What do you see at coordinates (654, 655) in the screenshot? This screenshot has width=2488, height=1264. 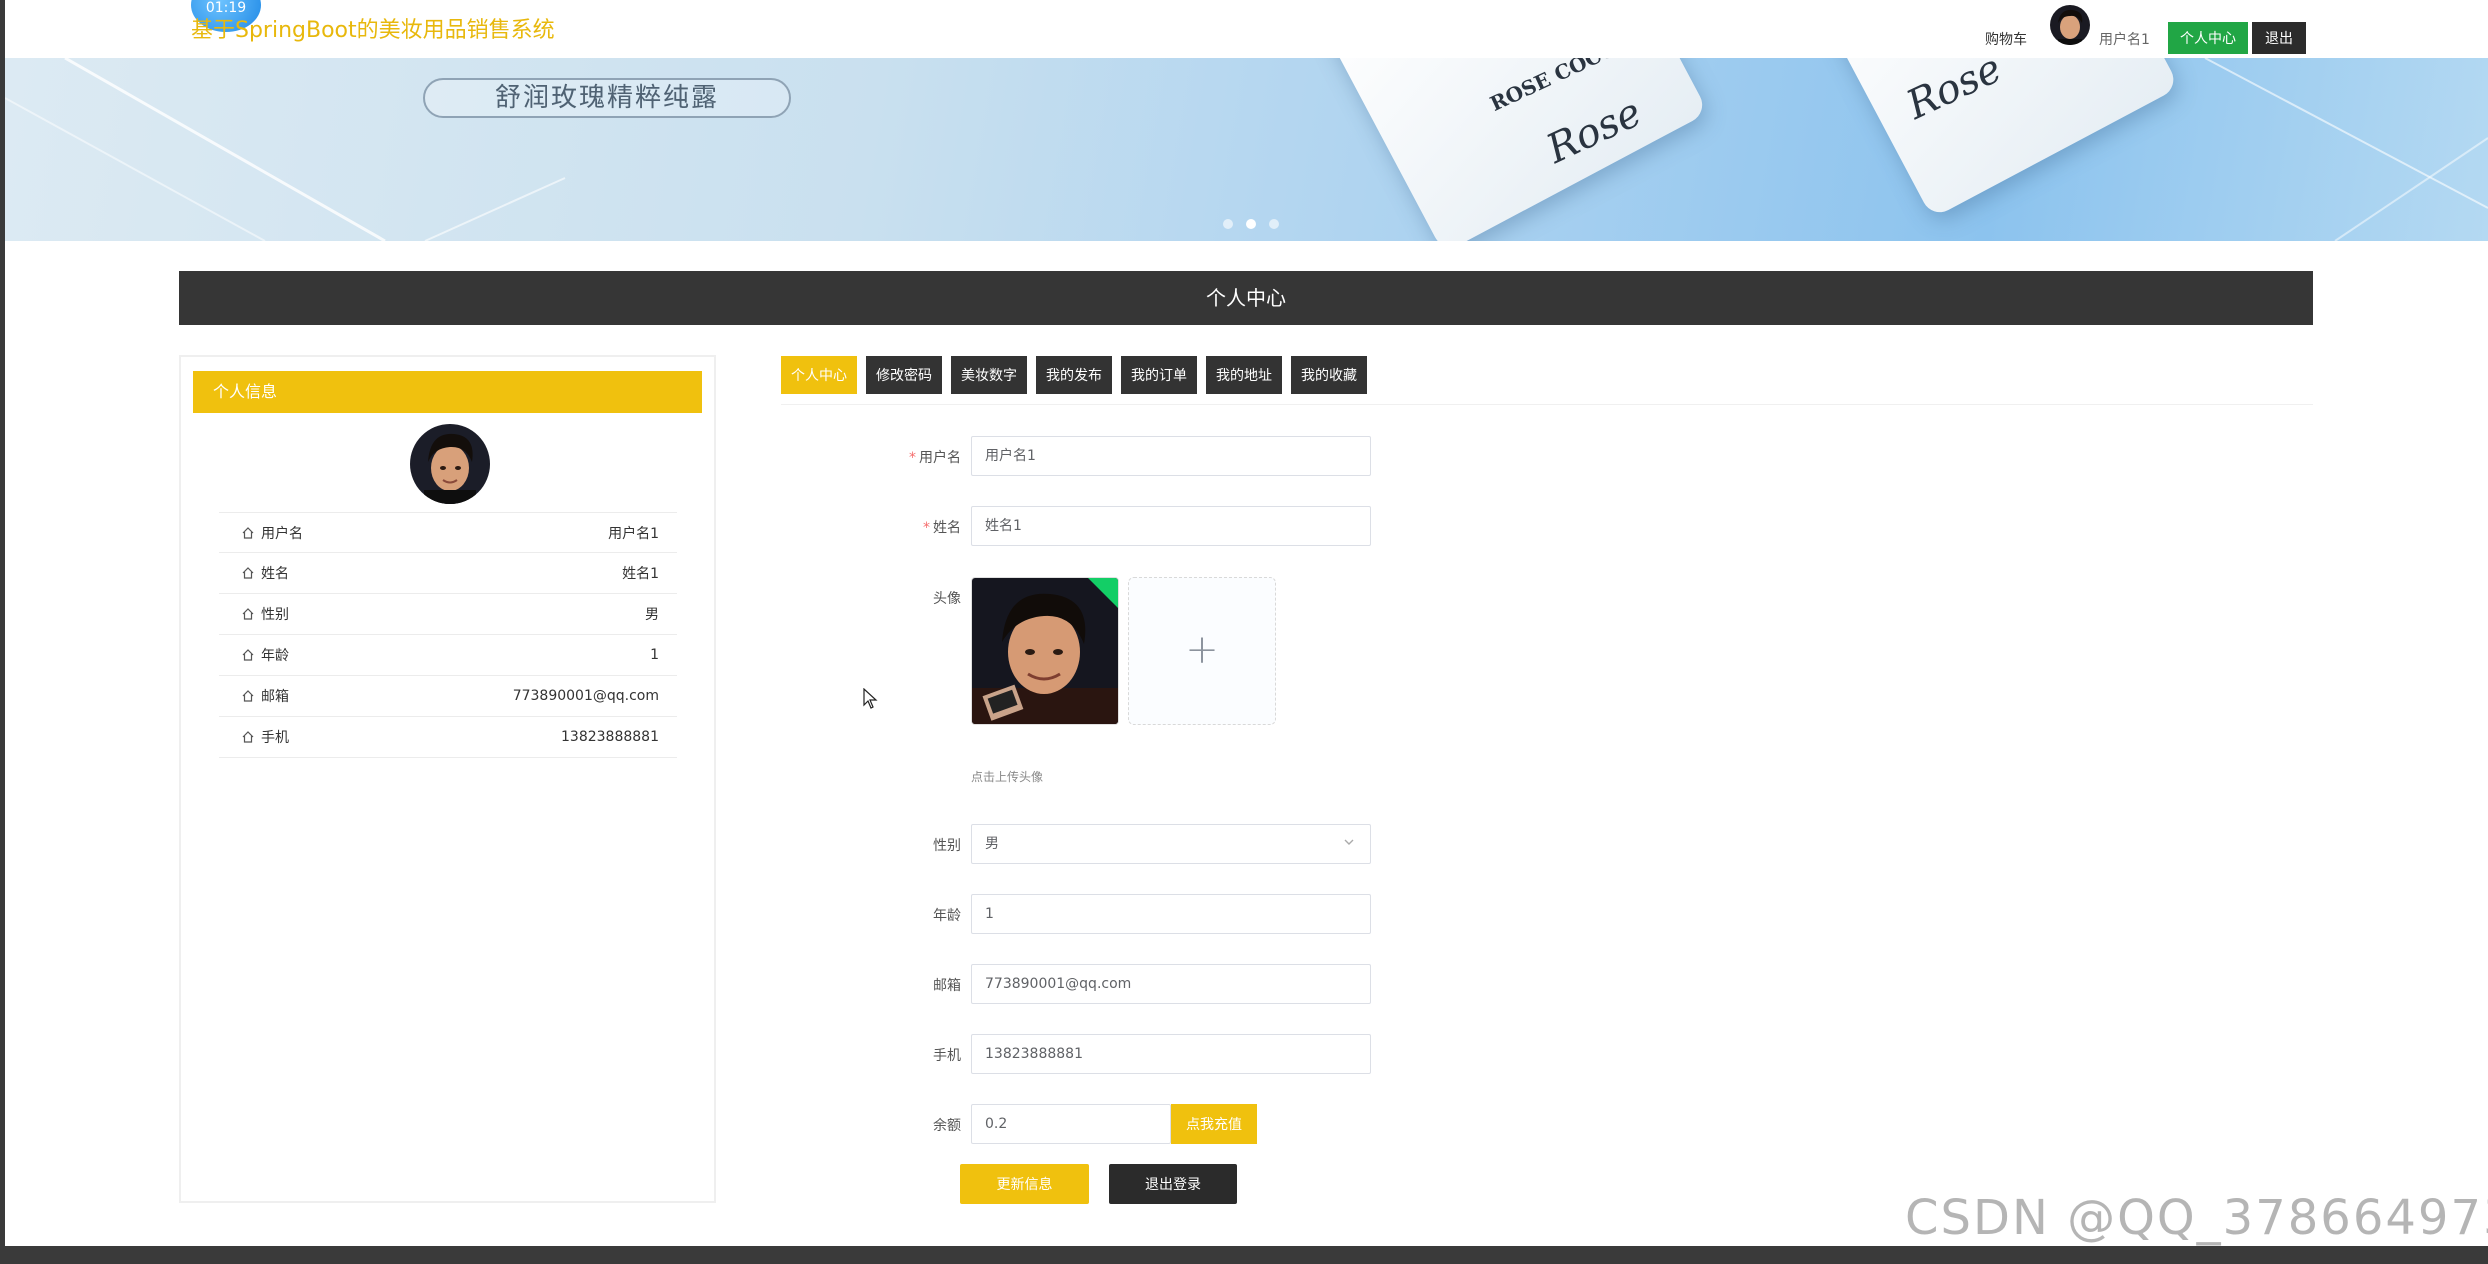 I see `info-value: 1` at bounding box center [654, 655].